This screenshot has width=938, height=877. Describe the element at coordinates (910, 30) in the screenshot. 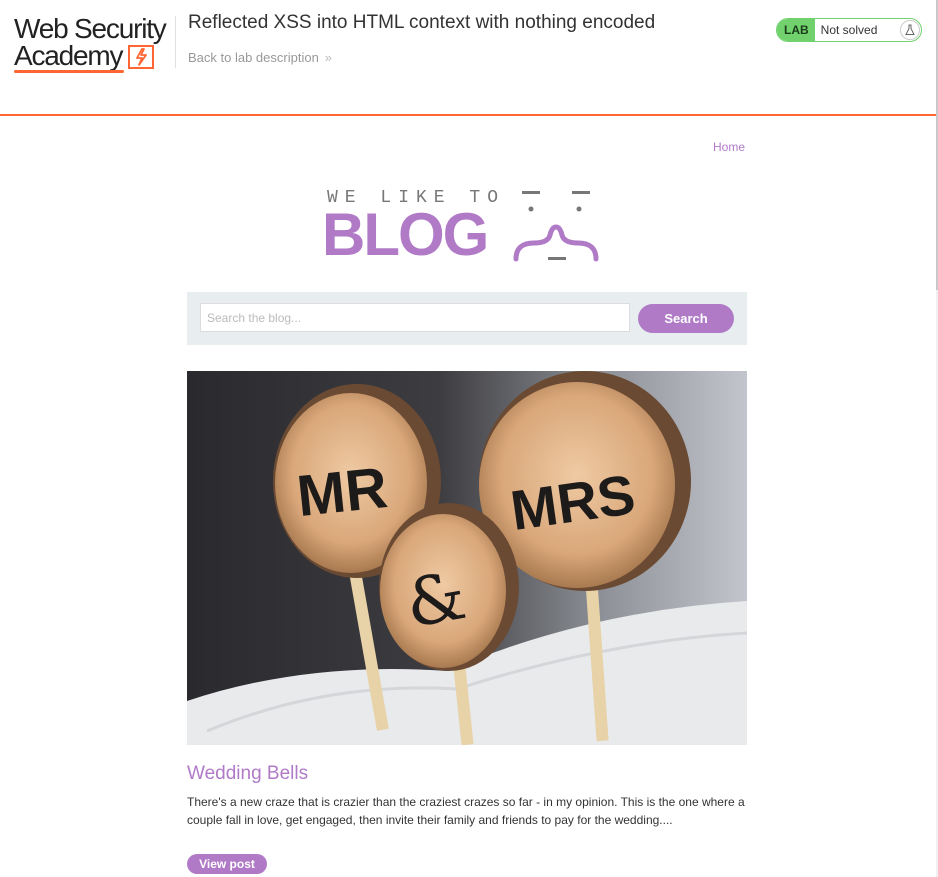

I see `flask-icon` at that location.